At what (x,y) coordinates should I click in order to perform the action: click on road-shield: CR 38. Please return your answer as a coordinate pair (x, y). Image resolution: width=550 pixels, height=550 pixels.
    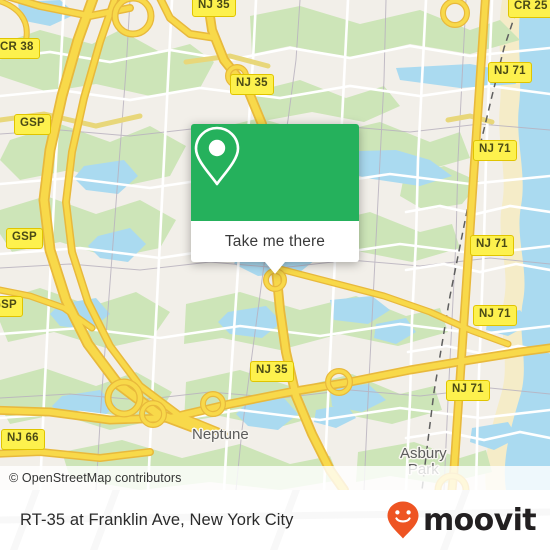
    Looking at the image, I should click on (20, 48).